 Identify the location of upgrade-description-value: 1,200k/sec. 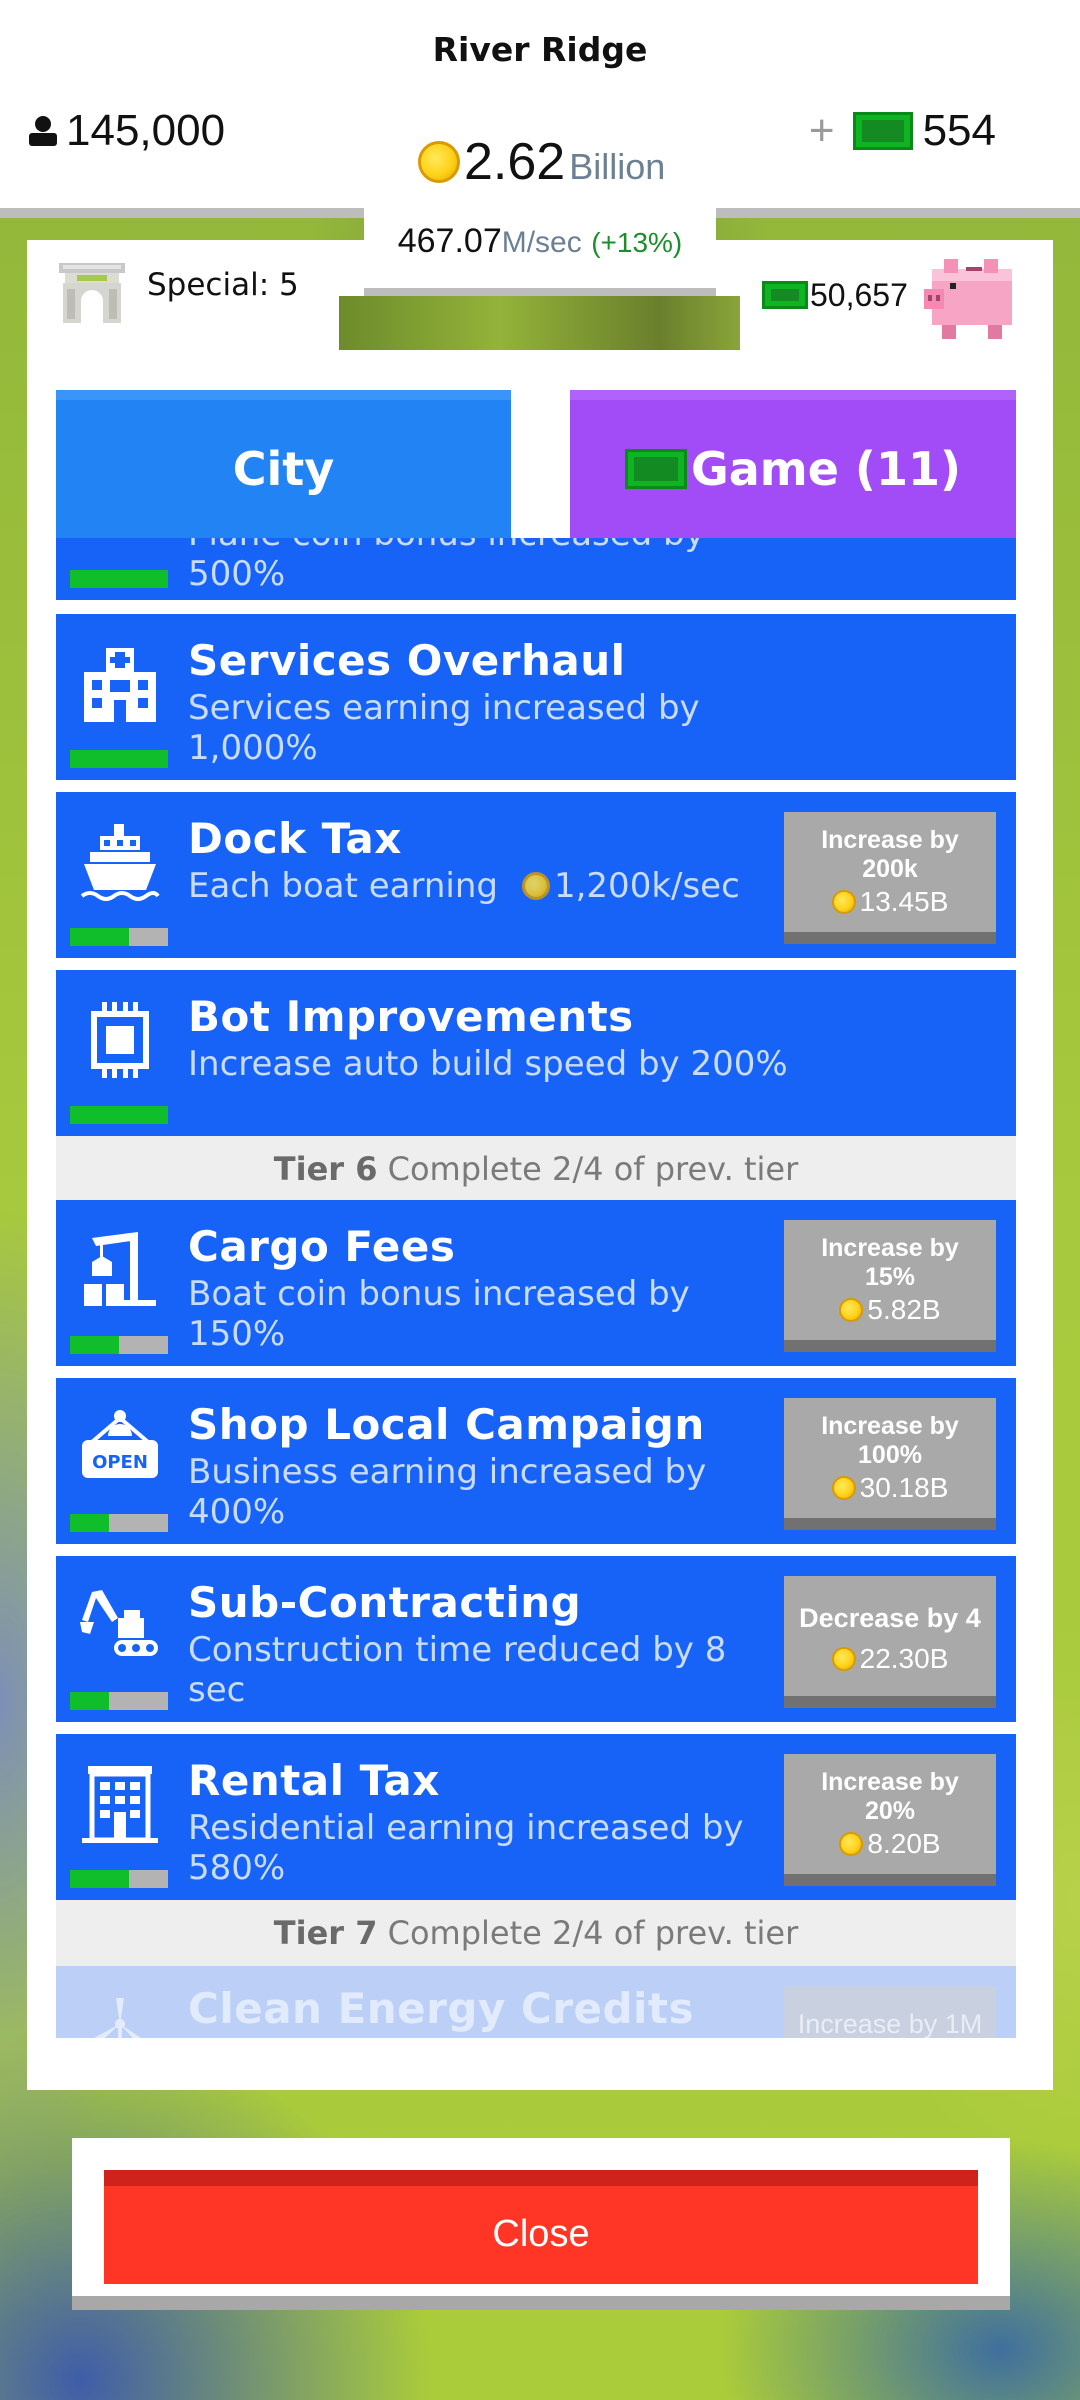
(646, 886).